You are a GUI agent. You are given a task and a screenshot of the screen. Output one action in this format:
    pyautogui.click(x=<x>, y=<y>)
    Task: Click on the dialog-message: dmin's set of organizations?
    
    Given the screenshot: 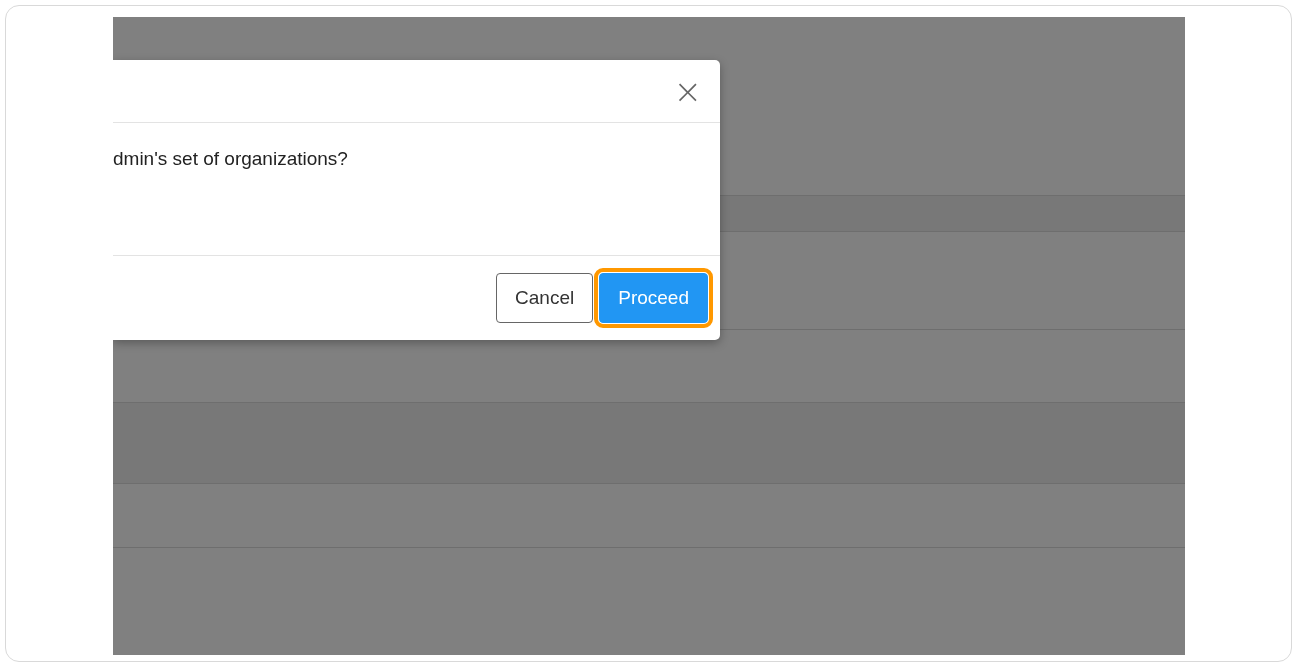 What is the action you would take?
    pyautogui.click(x=230, y=159)
    